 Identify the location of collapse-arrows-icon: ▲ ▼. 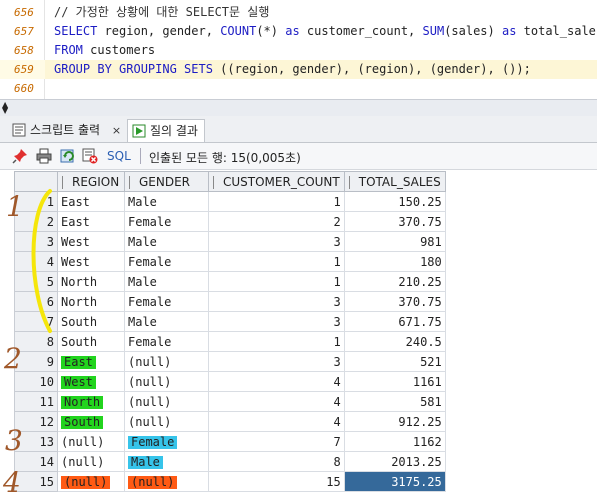
(5, 108).